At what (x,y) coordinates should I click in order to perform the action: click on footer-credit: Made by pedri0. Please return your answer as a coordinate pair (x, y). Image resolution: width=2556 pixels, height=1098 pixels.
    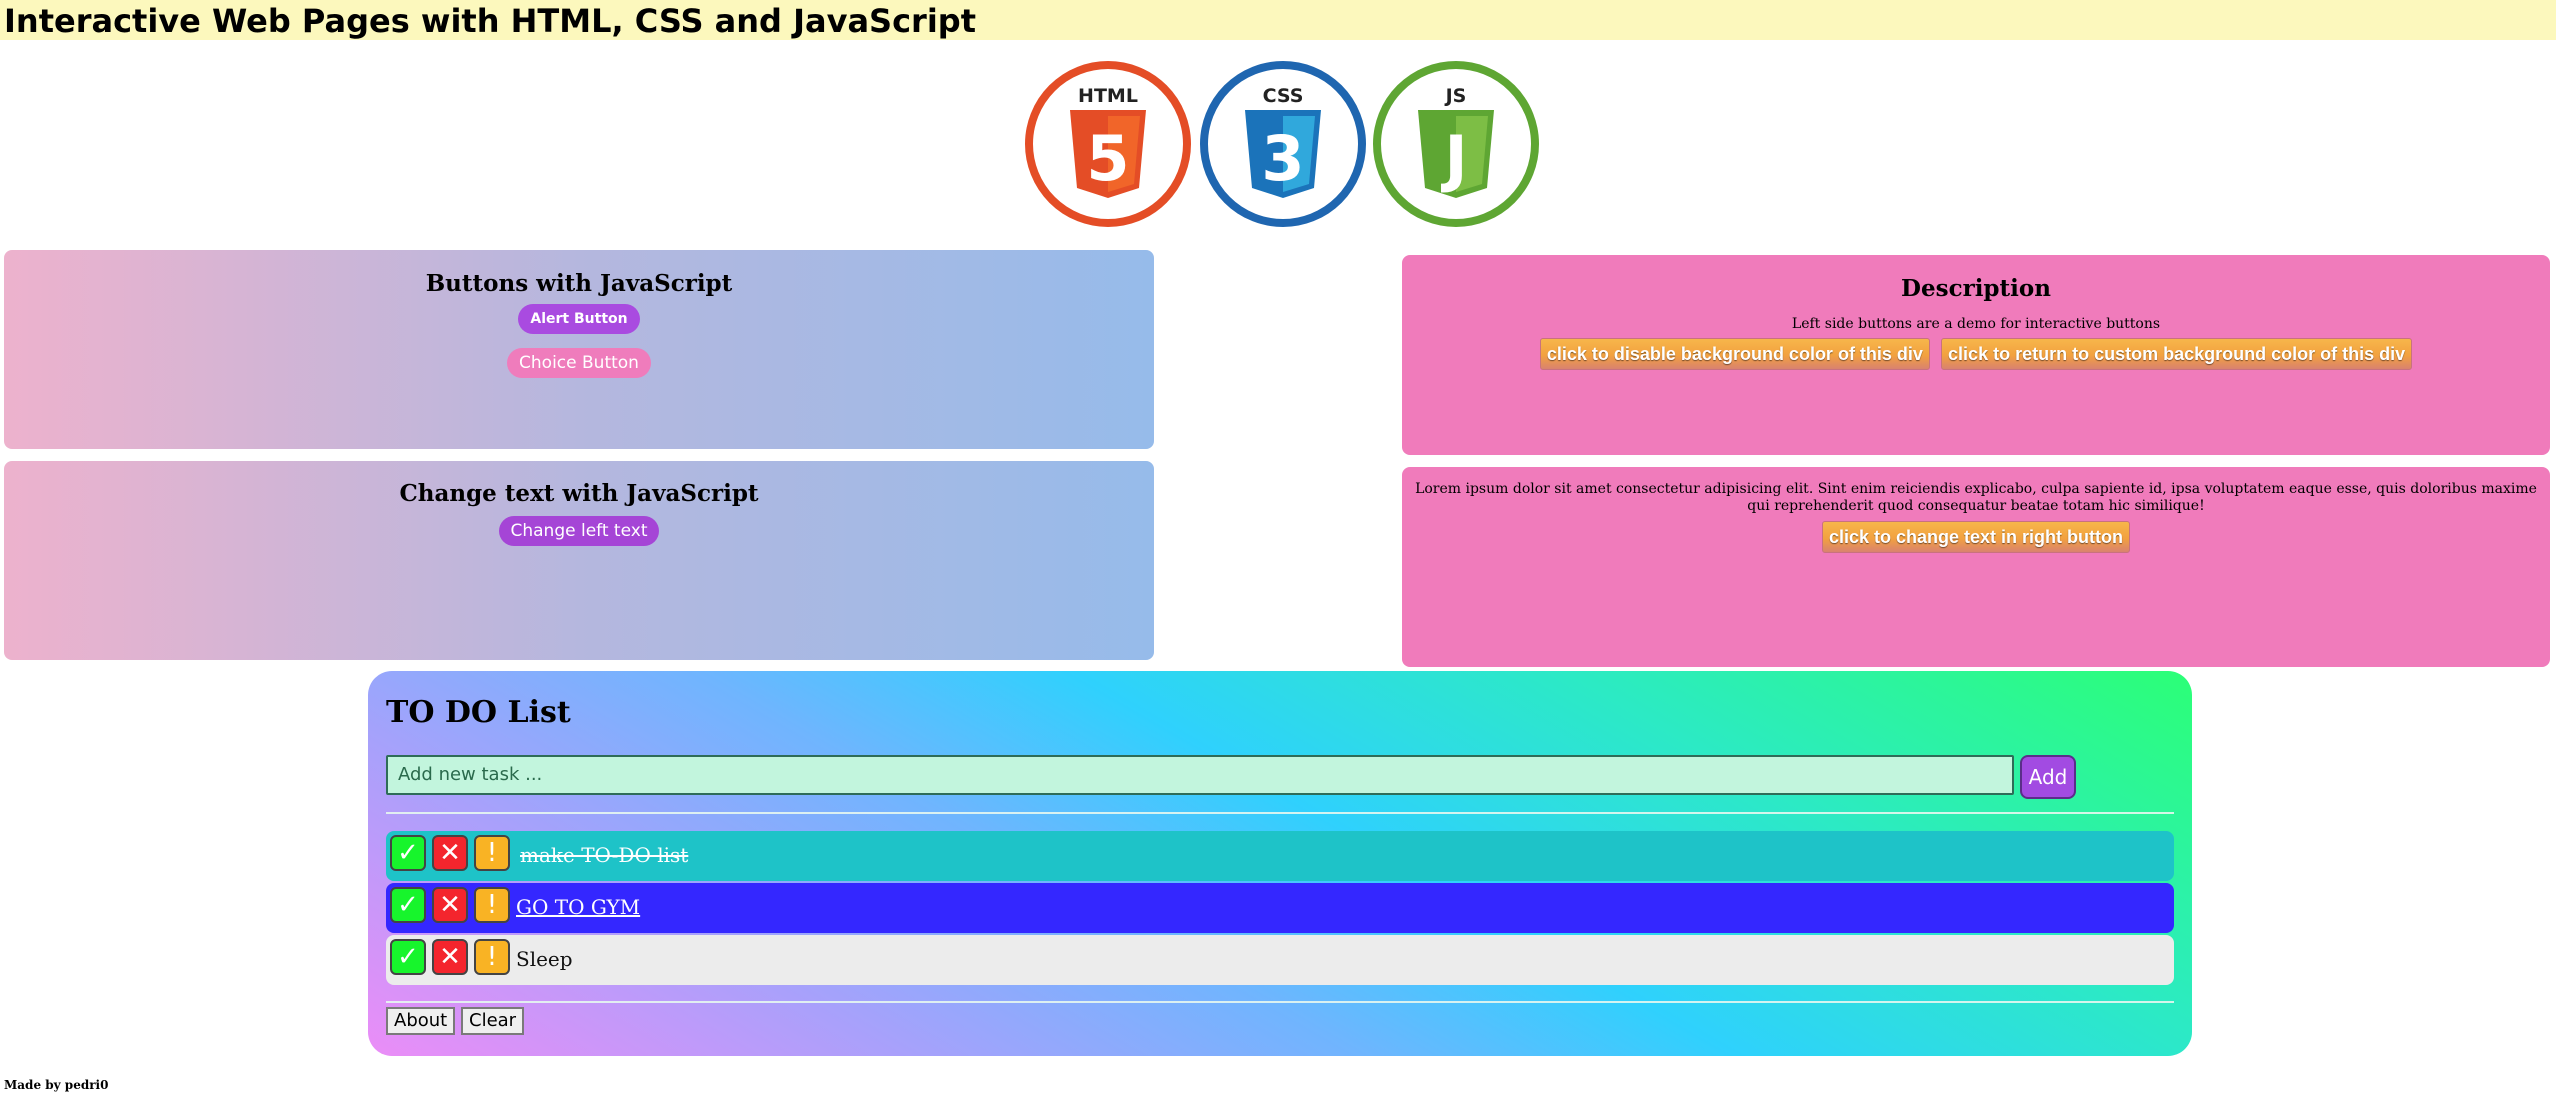
    Looking at the image, I should click on (56, 1085).